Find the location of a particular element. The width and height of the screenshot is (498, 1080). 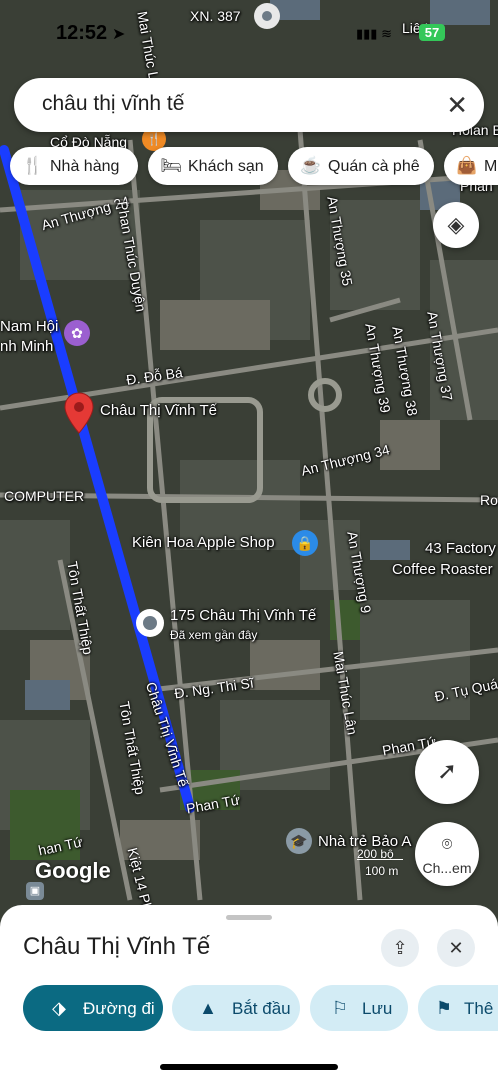

scale-bar: 200 bộ 100 m is located at coordinates (382, 862).